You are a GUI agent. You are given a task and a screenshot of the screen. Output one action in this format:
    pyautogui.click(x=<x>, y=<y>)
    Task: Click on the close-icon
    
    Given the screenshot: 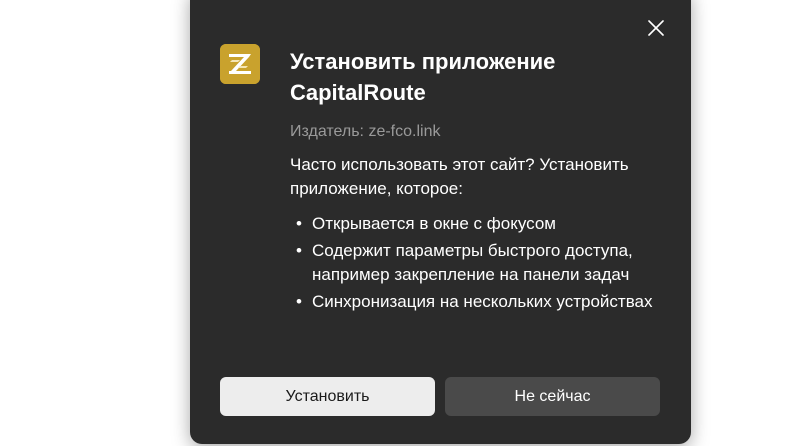 What is the action you would take?
    pyautogui.click(x=656, y=28)
    